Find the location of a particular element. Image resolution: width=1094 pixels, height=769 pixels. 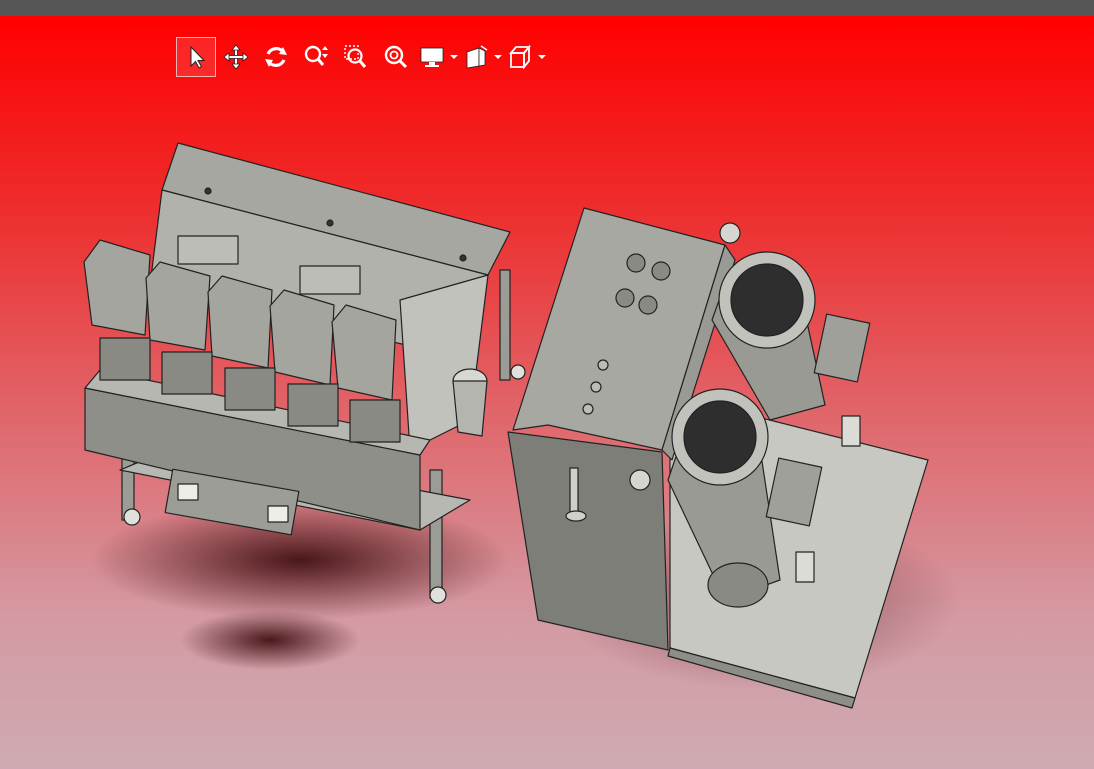

monitor-icon is located at coordinates (432, 57).